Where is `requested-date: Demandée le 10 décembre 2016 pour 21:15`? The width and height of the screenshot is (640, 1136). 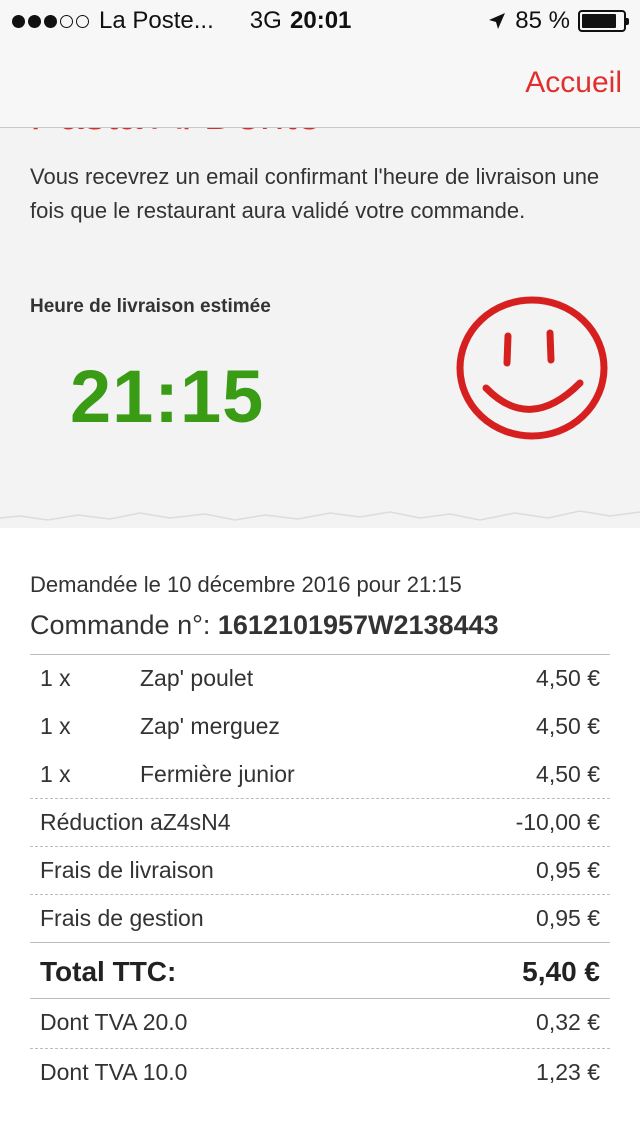 requested-date: Demandée le 10 décembre 2016 pour 21:15 is located at coordinates (246, 584).